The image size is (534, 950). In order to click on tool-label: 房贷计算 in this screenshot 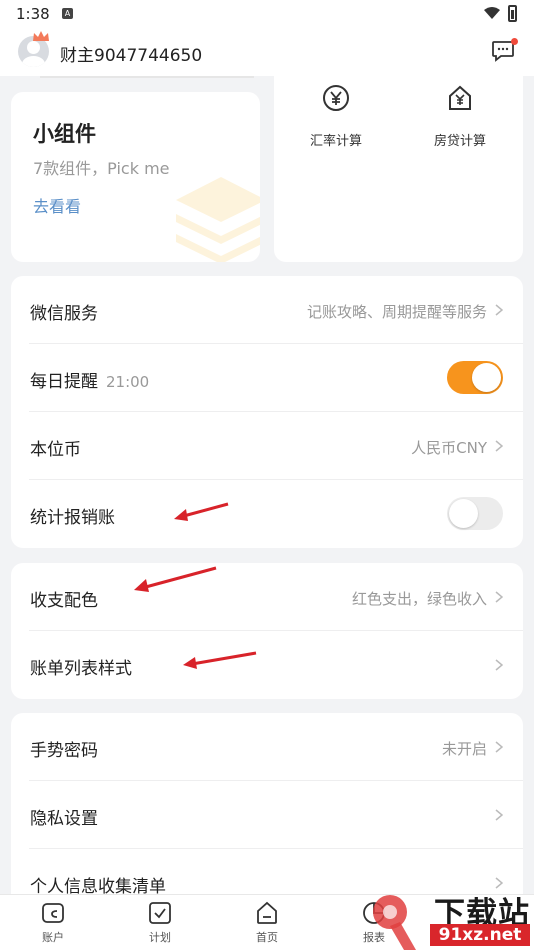, I will do `click(459, 141)`.